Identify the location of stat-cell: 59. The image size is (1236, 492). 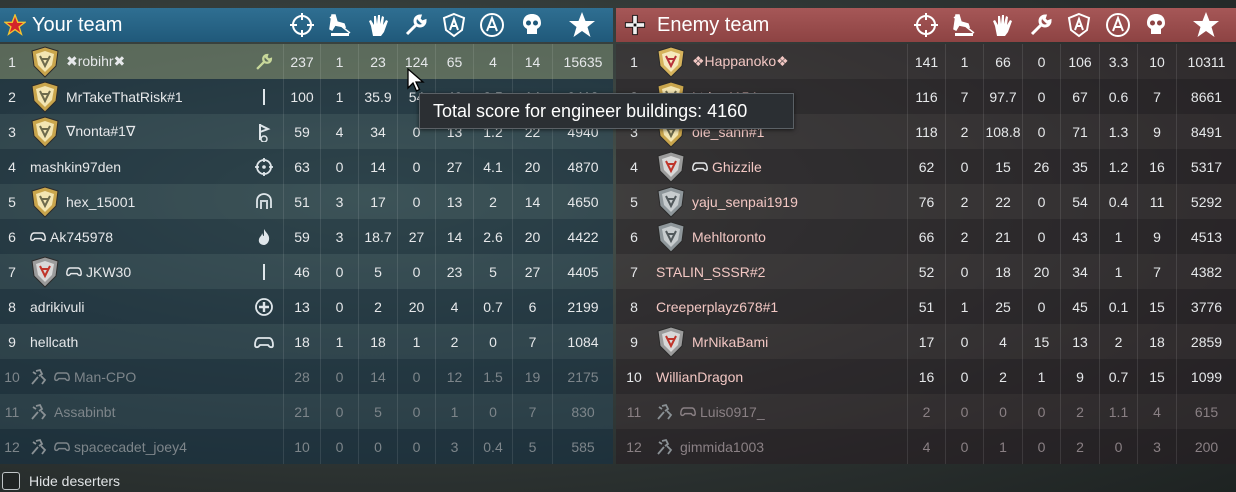
(301, 236).